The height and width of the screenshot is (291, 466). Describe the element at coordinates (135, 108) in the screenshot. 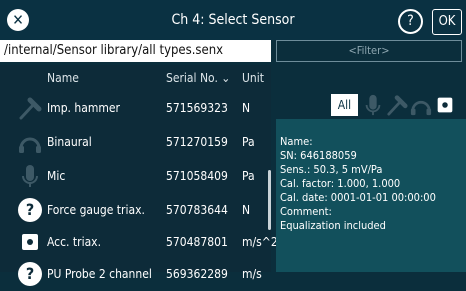

I see `sensor-row: Imp. hammer 571569323 N` at that location.